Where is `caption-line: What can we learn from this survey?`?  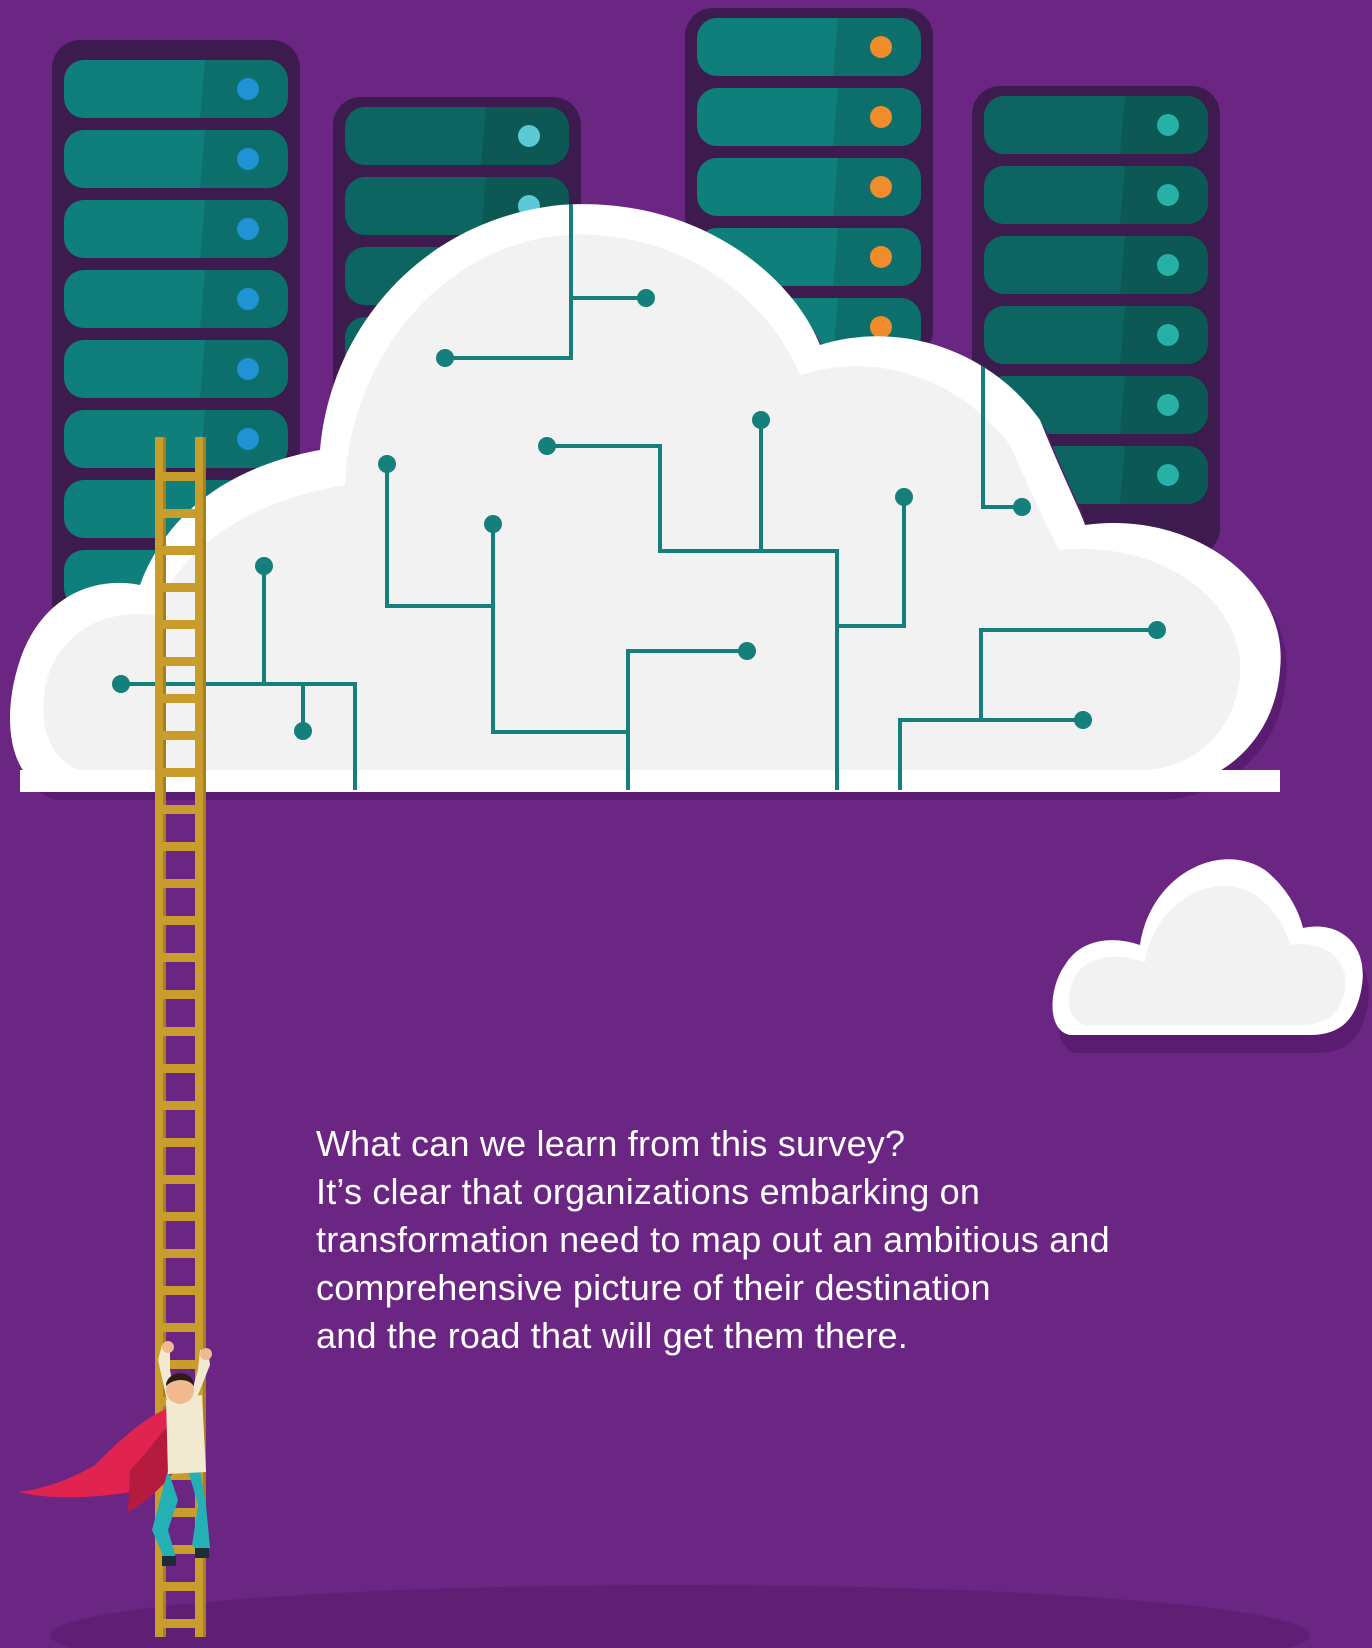
caption-line: What can we learn from this survey? is located at coordinates (611, 1143).